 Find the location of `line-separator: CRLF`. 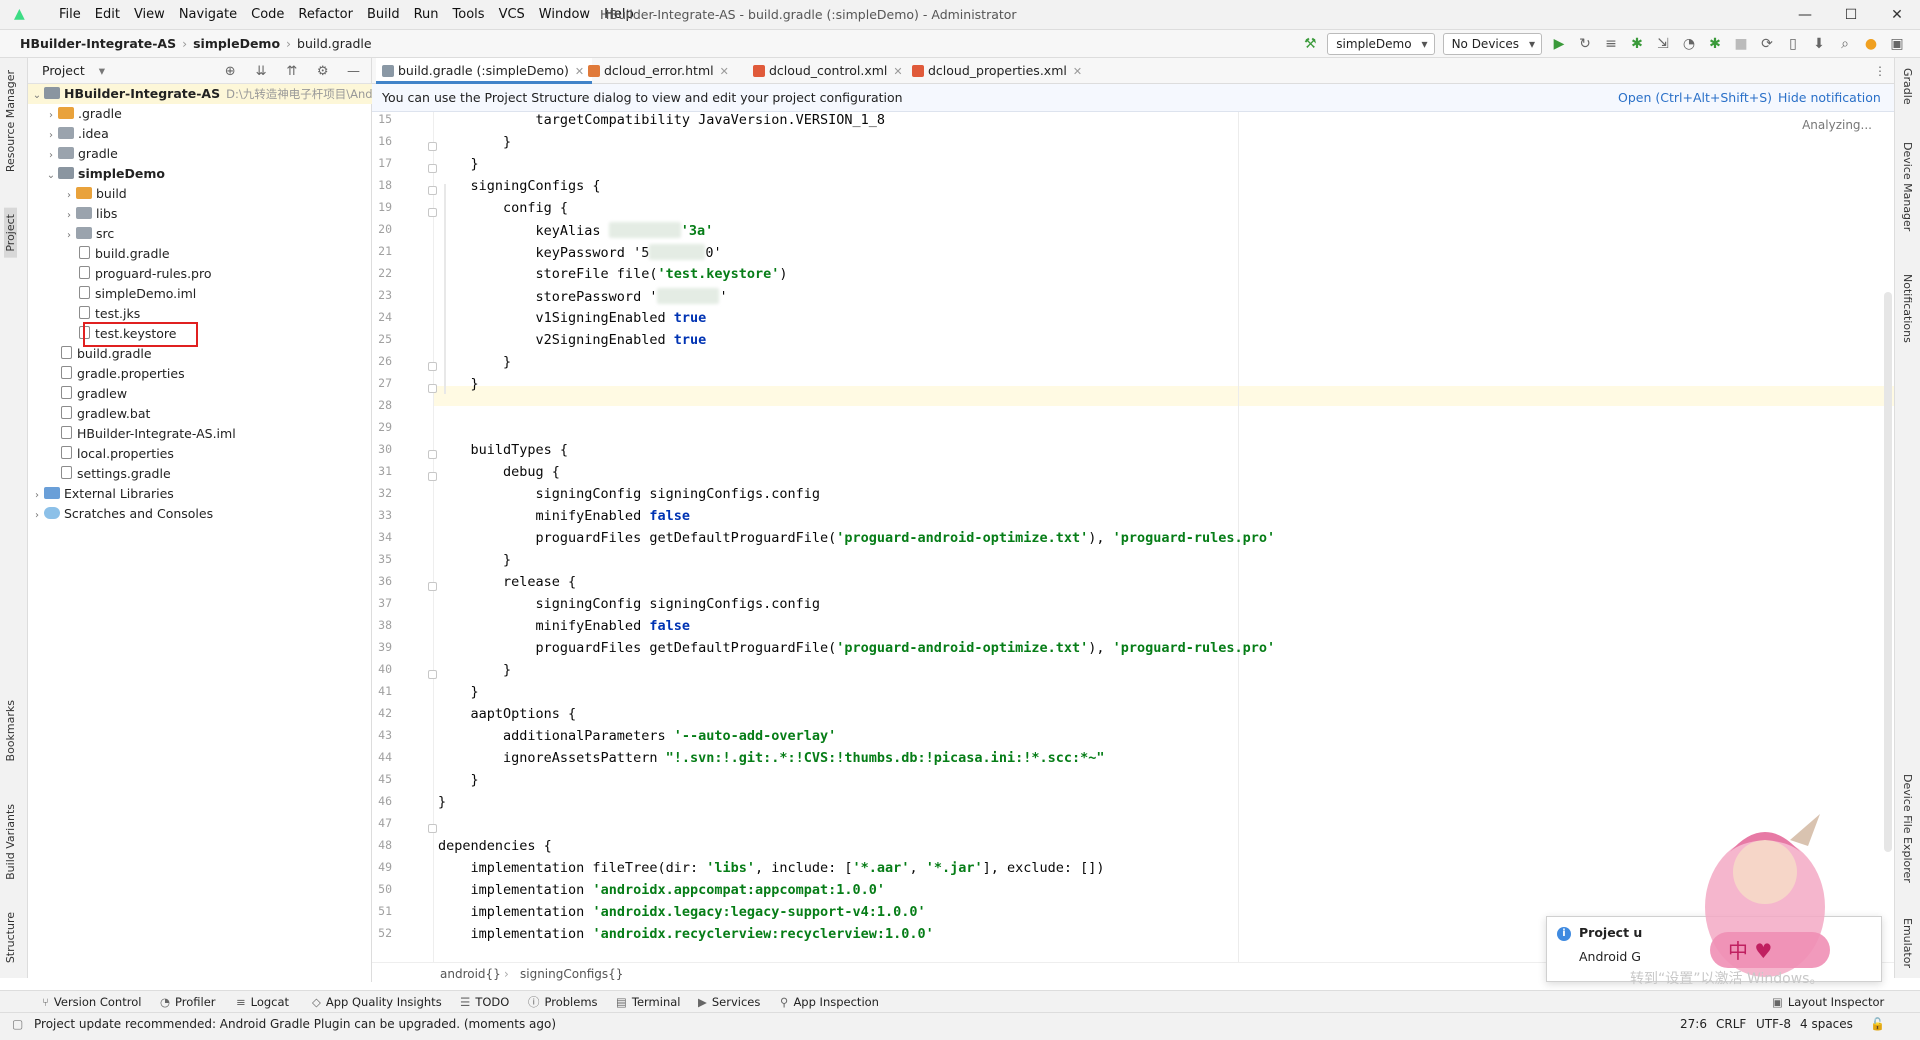

line-separator: CRLF is located at coordinates (1731, 1024).